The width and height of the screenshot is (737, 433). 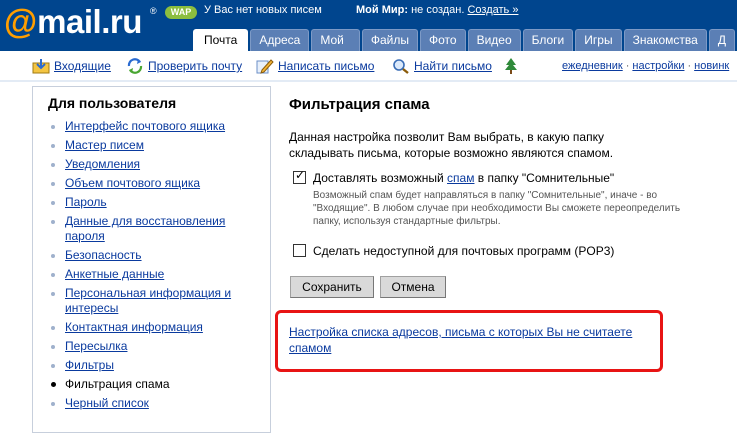 What do you see at coordinates (494, 40) in the screenshot?
I see `tab-video: Видео` at bounding box center [494, 40].